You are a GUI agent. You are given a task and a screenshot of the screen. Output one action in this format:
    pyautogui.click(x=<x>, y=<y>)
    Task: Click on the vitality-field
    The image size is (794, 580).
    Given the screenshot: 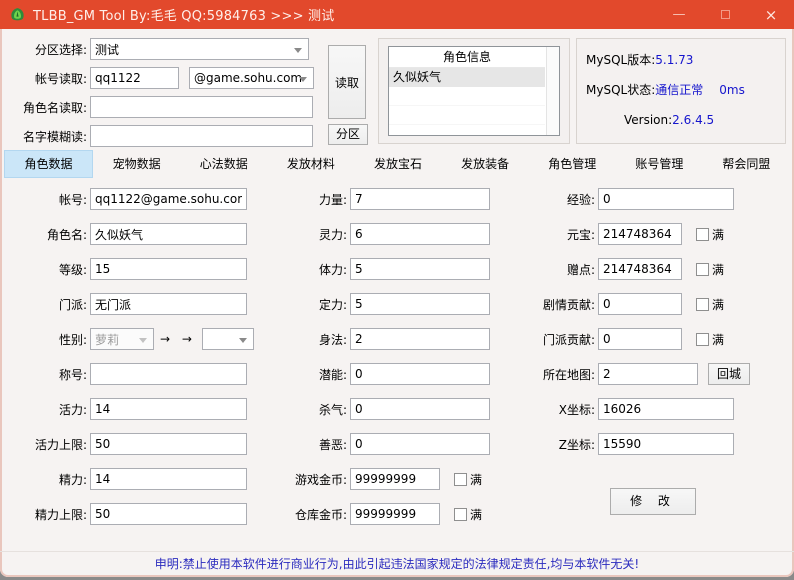 What is the action you would take?
    pyautogui.click(x=168, y=409)
    